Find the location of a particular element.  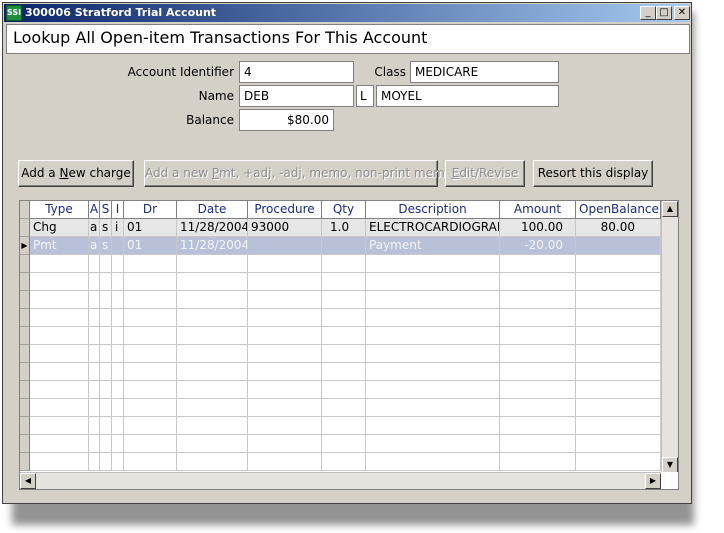

middle-initial-field: L is located at coordinates (365, 96).